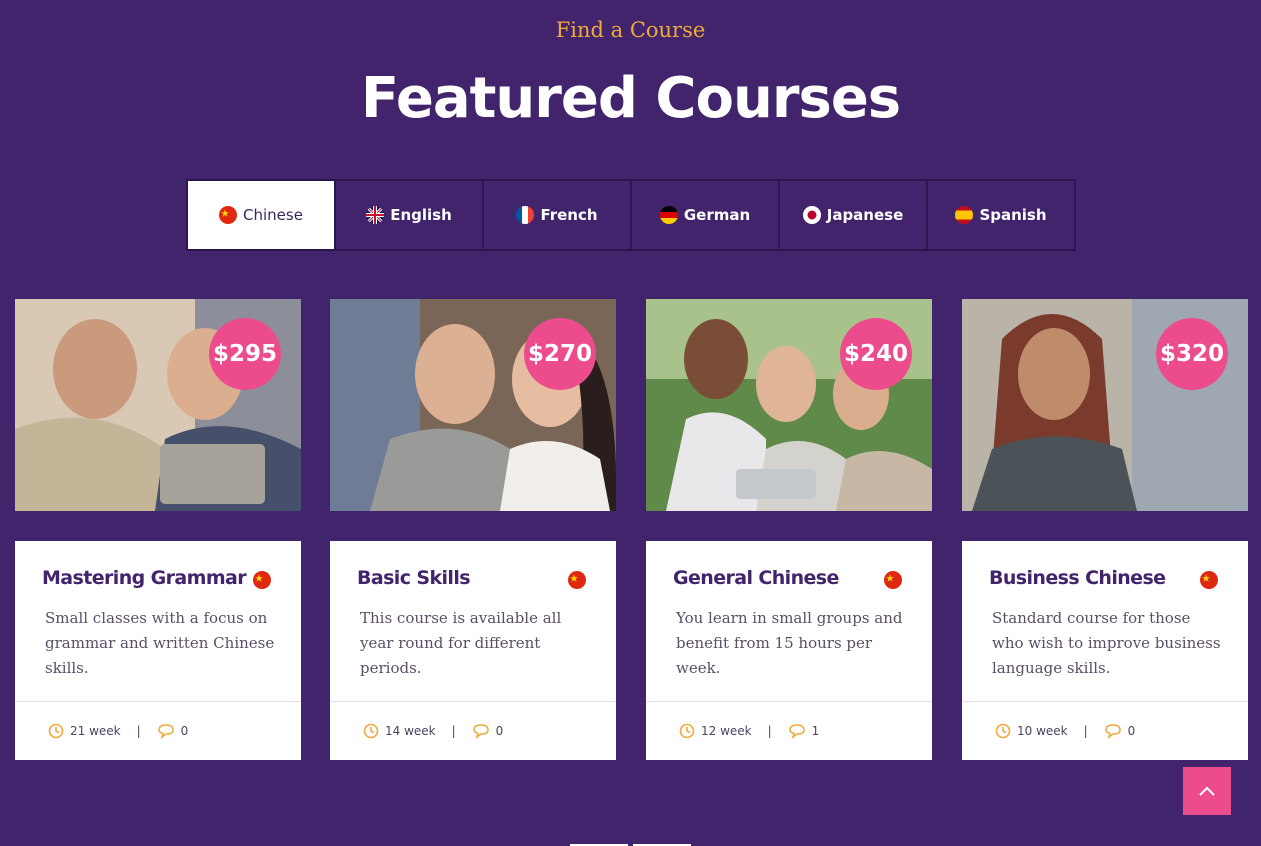  What do you see at coordinates (756, 578) in the screenshot?
I see `course-title: General Chinese` at bounding box center [756, 578].